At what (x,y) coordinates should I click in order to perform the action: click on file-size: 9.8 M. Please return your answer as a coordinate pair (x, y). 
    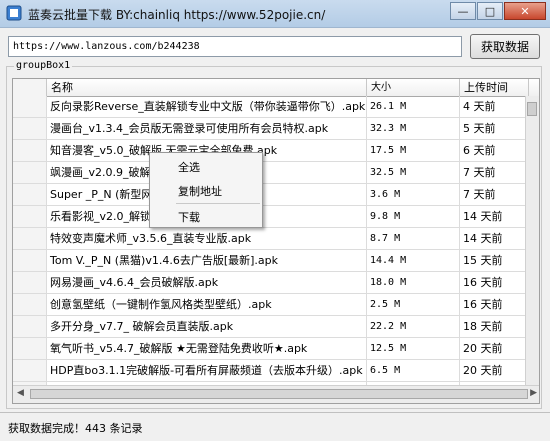
    Looking at the image, I should click on (413, 216).